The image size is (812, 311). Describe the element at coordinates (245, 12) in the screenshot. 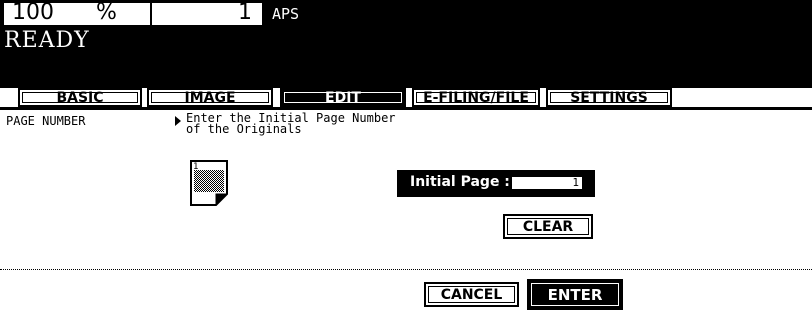

I see `copies-count: 1` at that location.